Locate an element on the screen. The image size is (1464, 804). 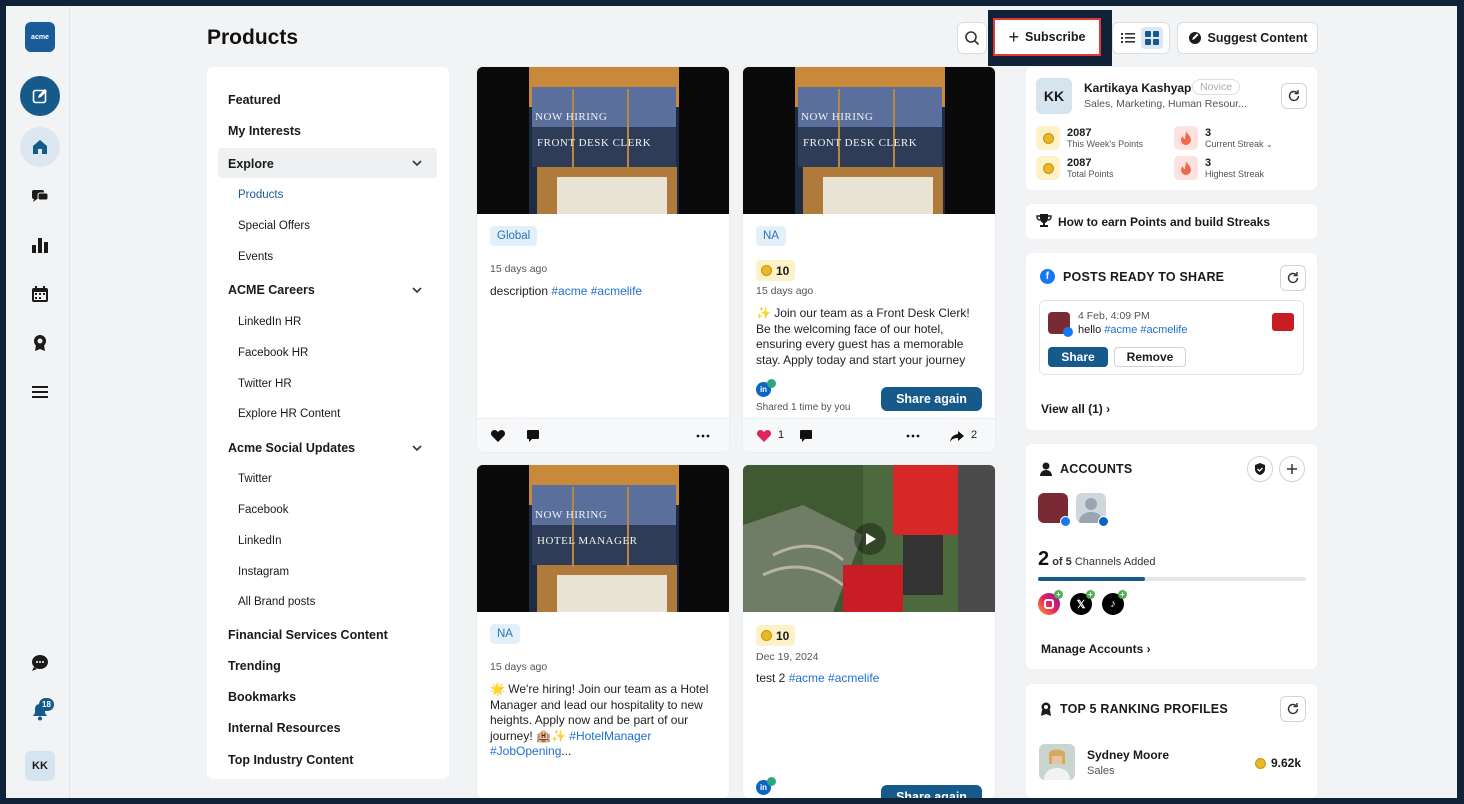
earn-points-link: How to earn Points and build Streaks is located at coordinates (1171, 221).